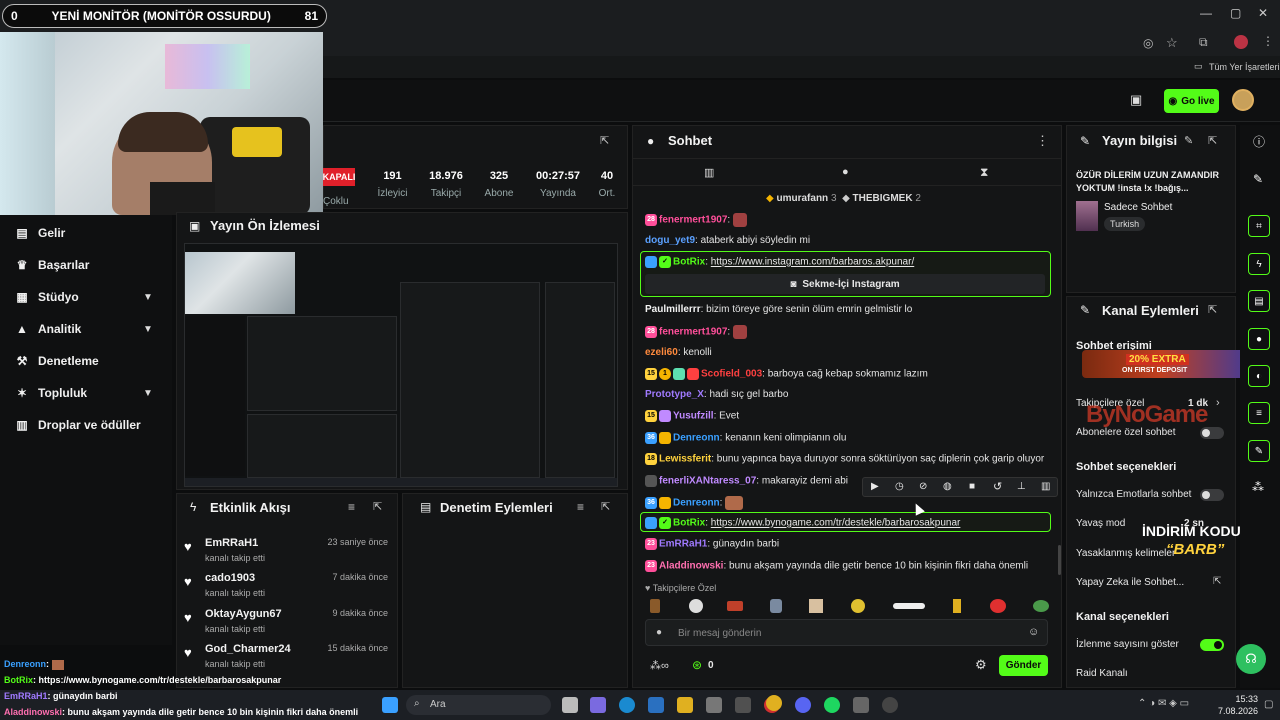 This screenshot has width=1280, height=720. What do you see at coordinates (1042, 141) in the screenshot?
I see `more-options-icon: ⋮` at bounding box center [1042, 141].